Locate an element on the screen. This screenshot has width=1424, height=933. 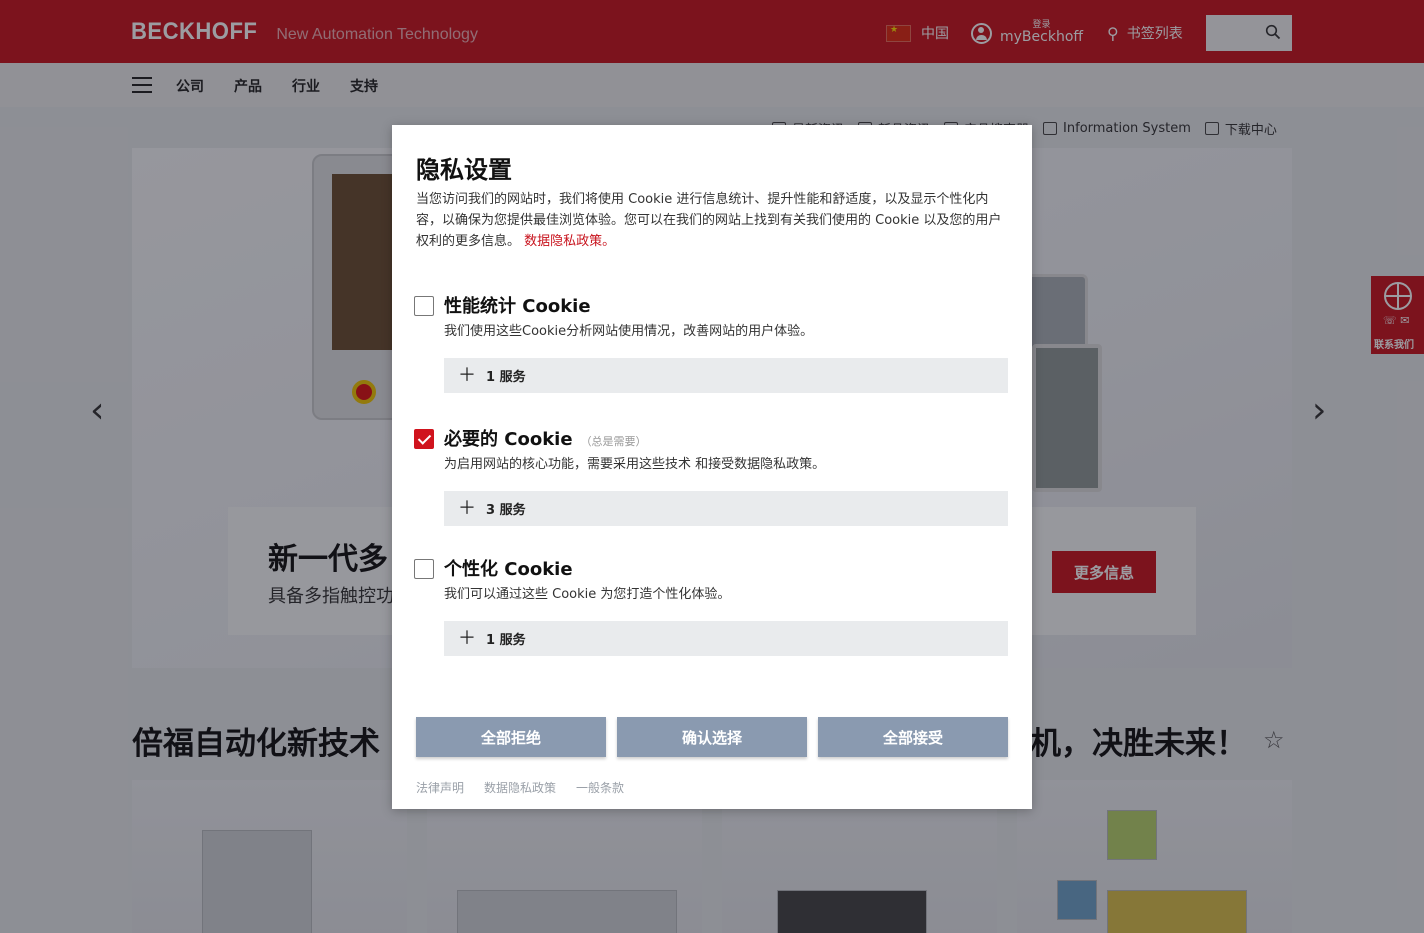
essential-cookie-title: 必要的 Cookie （总是需要） is located at coordinates (545, 438).